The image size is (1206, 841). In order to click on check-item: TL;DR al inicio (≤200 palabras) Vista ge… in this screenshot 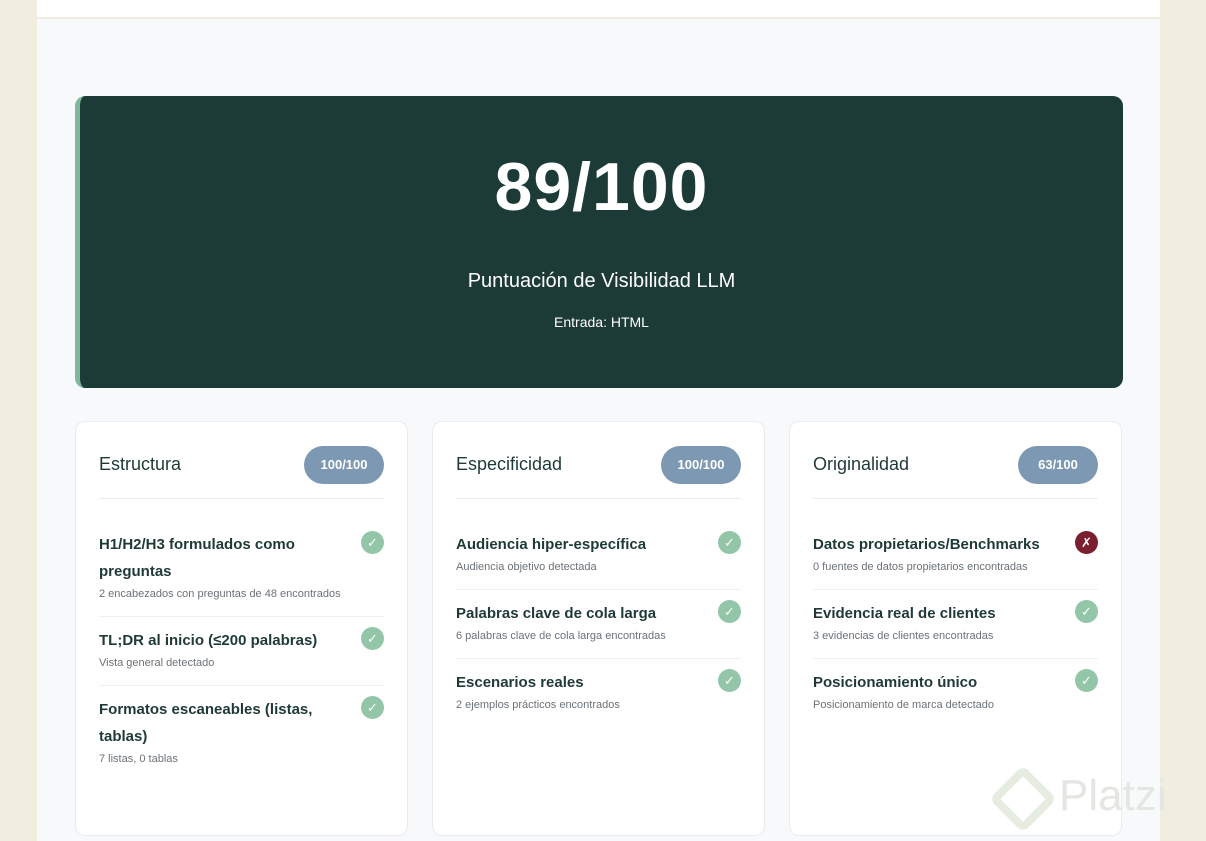, I will do `click(241, 651)`.